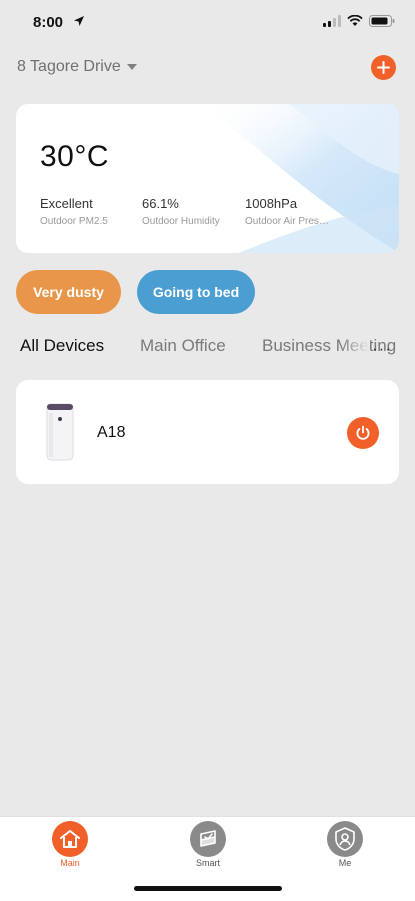  Describe the element at coordinates (70, 839) in the screenshot. I see `home-icon` at that location.